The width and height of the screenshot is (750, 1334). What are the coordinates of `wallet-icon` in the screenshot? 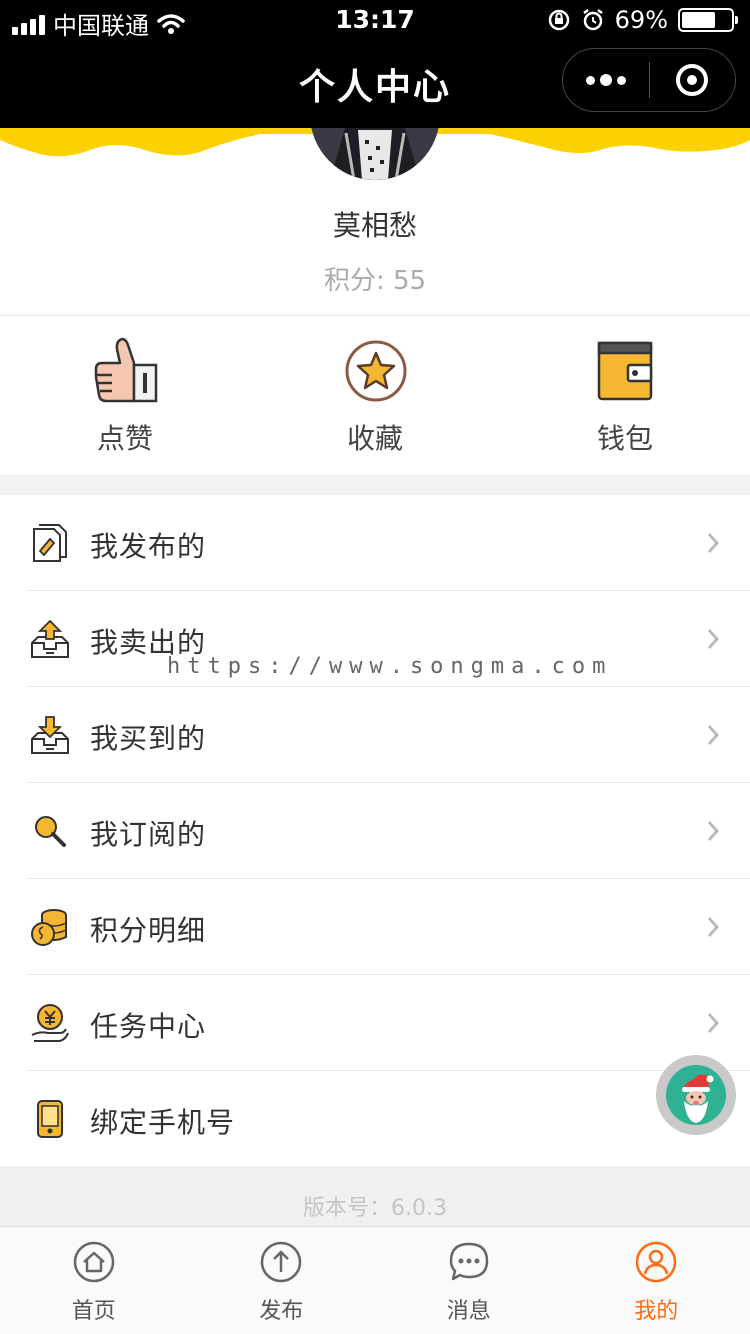 It's located at (625, 371).